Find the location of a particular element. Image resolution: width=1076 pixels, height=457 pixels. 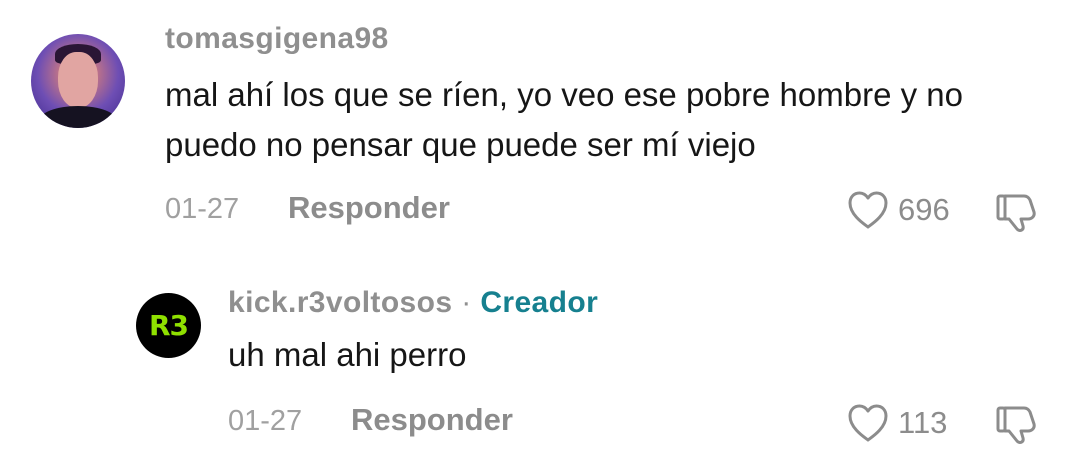

creator-badge: Creador is located at coordinates (539, 302).